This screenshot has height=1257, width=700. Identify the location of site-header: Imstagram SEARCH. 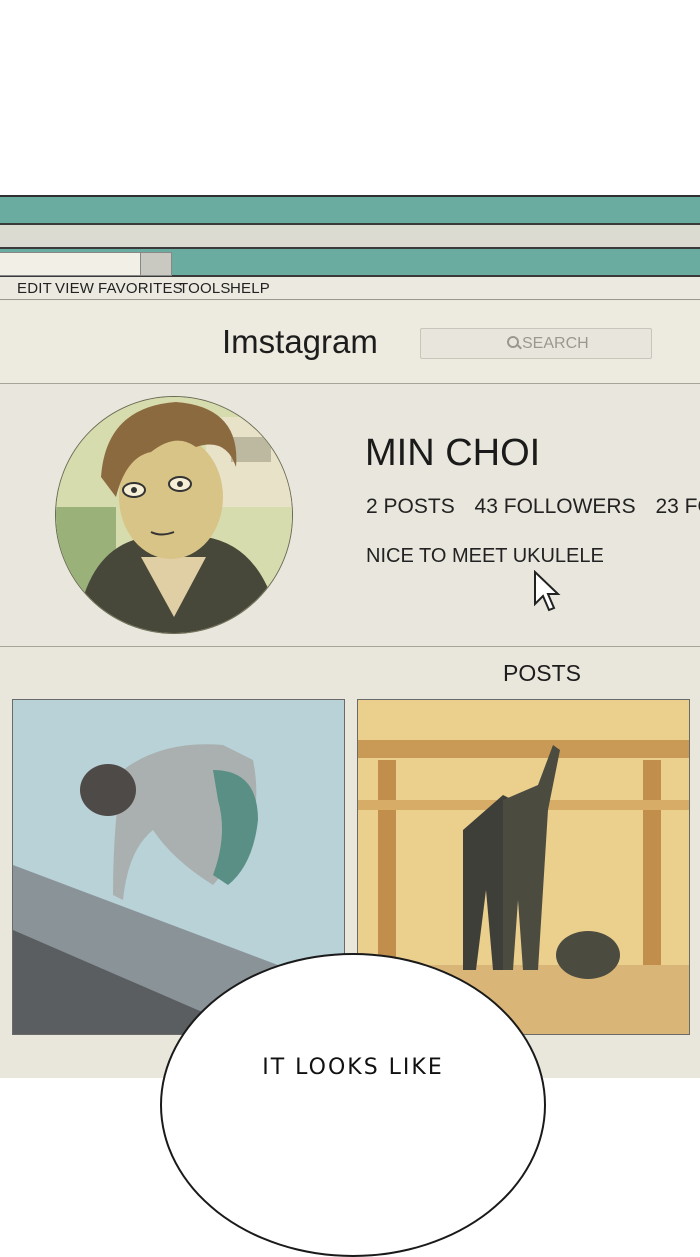
(350, 342).